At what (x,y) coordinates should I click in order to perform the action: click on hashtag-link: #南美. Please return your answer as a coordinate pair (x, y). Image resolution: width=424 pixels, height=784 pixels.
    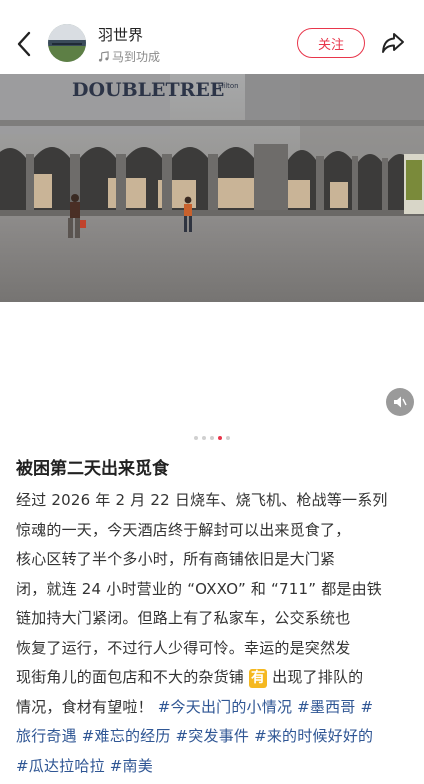
    Looking at the image, I should click on (131, 766).